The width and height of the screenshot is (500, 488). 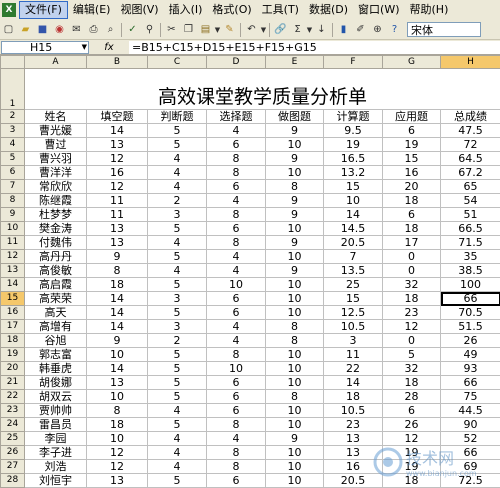 I want to click on email-icon: ✉, so click(x=76, y=29).